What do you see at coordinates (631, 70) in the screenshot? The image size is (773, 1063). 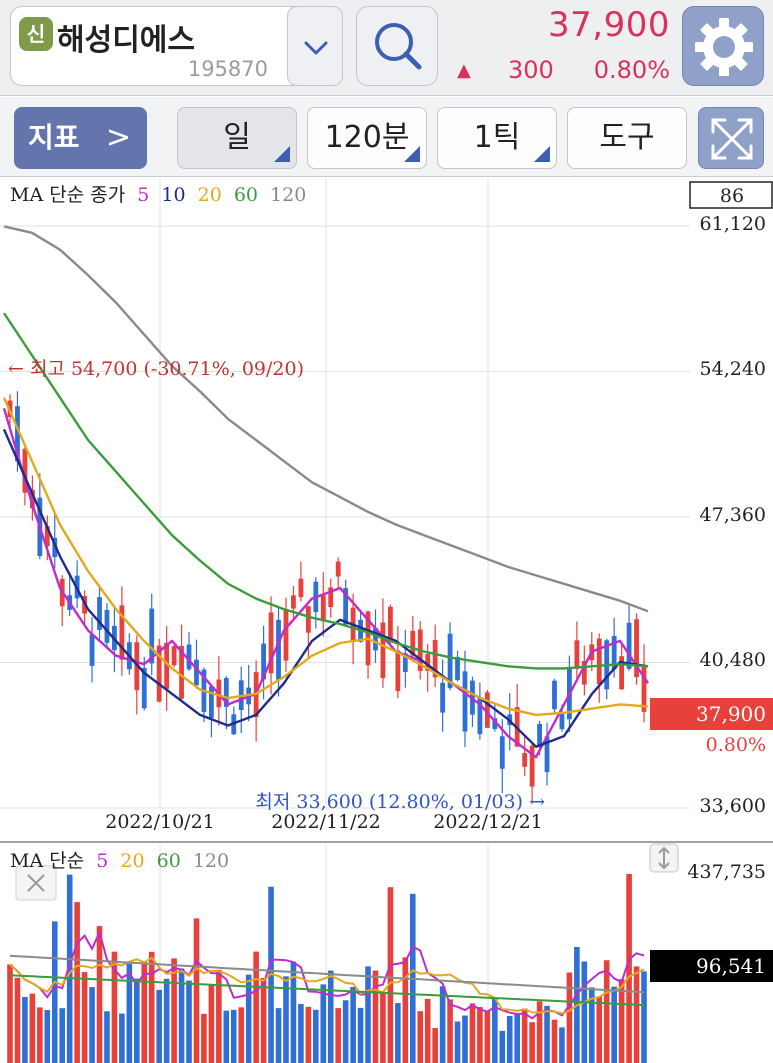 I see `change-percent: 0.80%` at bounding box center [631, 70].